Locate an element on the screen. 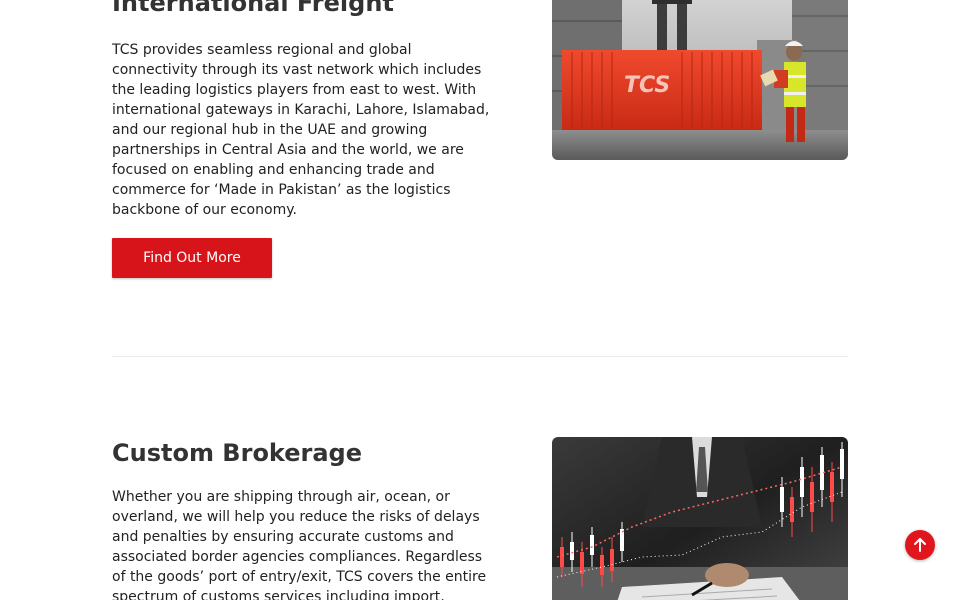 The height and width of the screenshot is (600, 960). arrow-up-icon is located at coordinates (920, 545).